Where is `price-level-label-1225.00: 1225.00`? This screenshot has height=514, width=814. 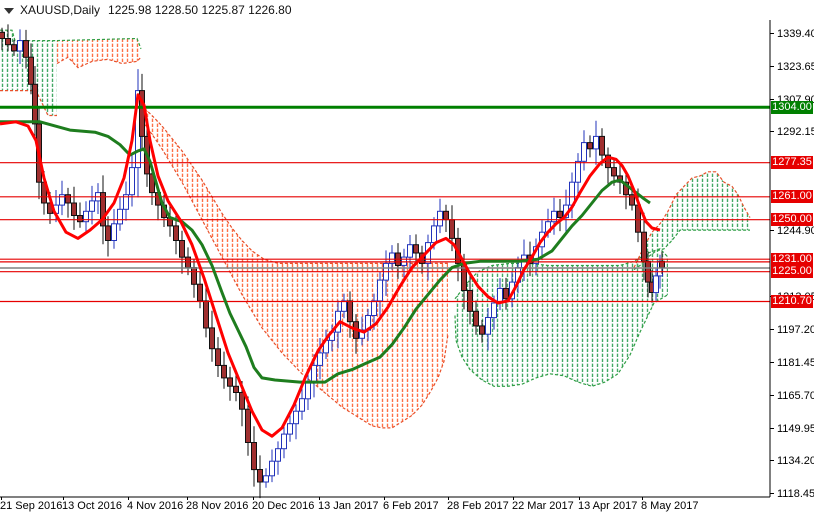
price-level-label-1225.00: 1225.00 is located at coordinates (792, 271).